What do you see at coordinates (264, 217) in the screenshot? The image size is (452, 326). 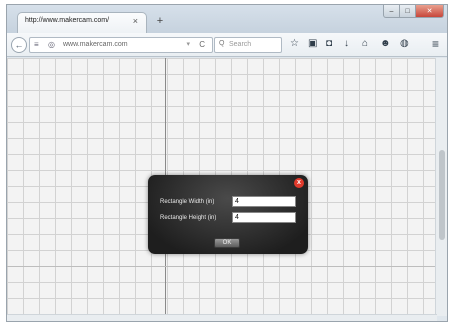 I see `height-field` at bounding box center [264, 217].